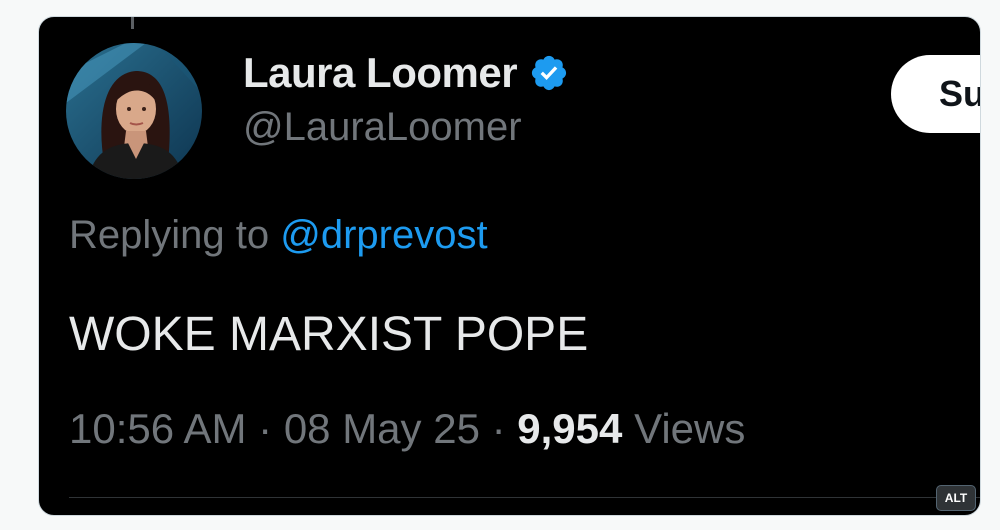 The height and width of the screenshot is (530, 1000). I want to click on tweet-time: 10:56 AM, so click(157, 428).